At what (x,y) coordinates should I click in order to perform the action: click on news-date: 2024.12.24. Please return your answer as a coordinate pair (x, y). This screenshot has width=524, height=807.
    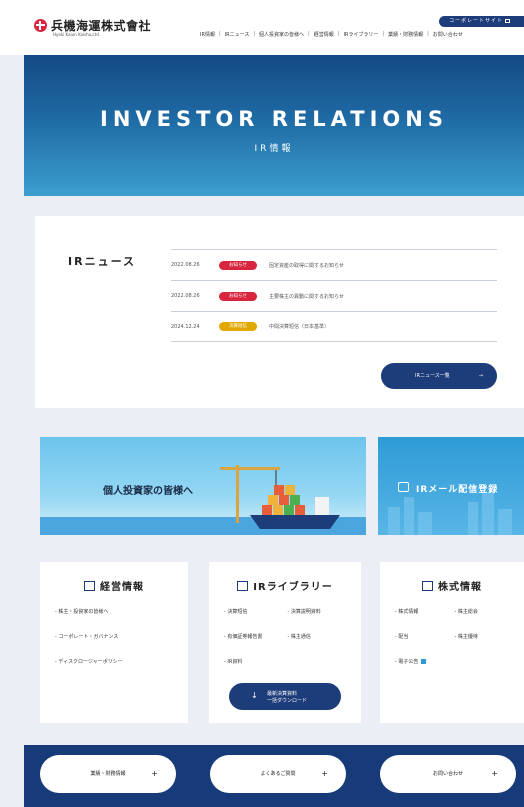
    Looking at the image, I should click on (185, 326).